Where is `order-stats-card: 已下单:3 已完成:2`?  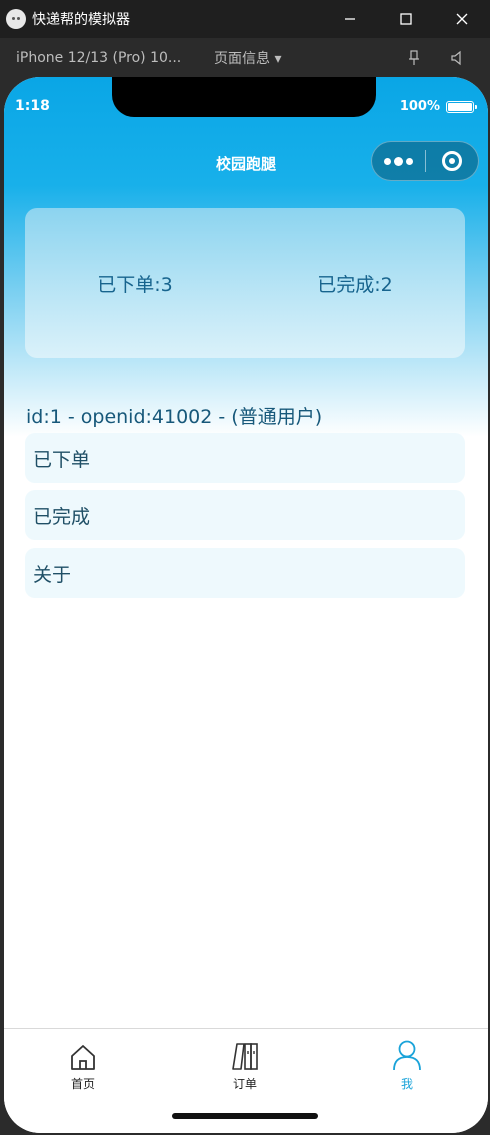 order-stats-card: 已下单:3 已完成:2 is located at coordinates (245, 283).